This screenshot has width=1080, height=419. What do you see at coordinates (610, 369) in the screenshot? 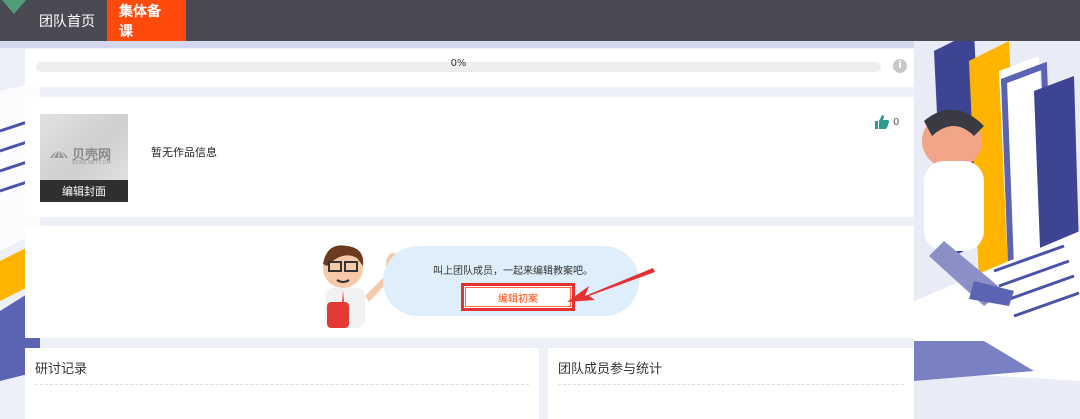
I see `member-stats-title: 团队成员参与统计` at bounding box center [610, 369].